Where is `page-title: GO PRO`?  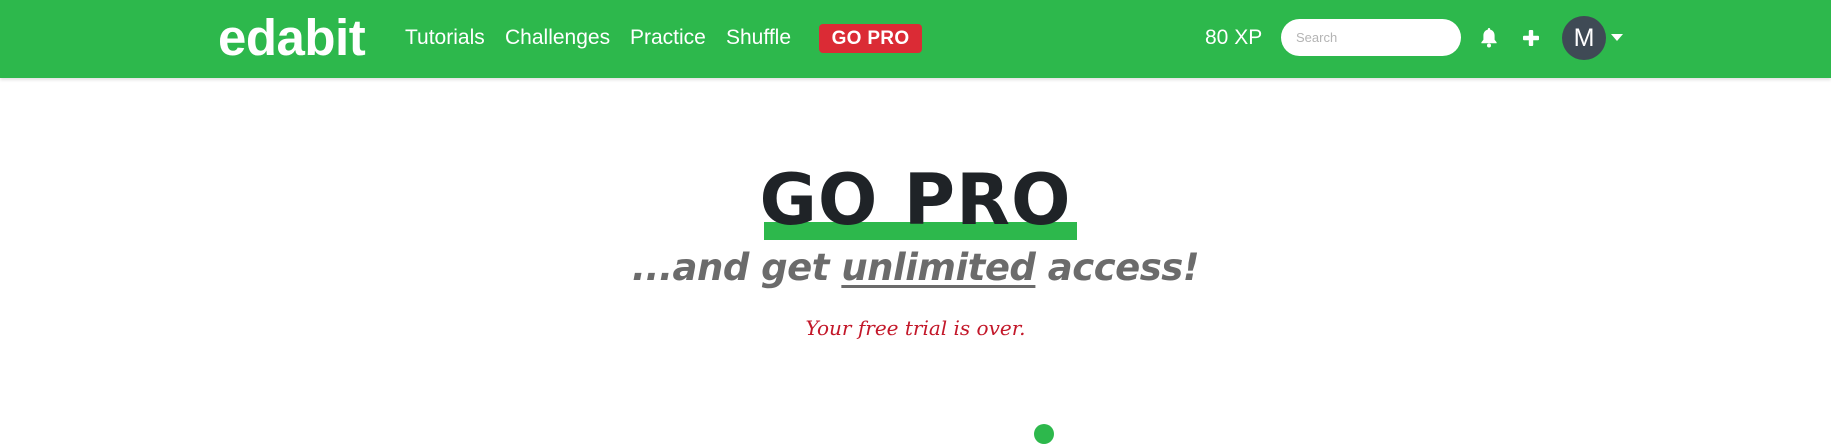 page-title: GO PRO is located at coordinates (915, 200).